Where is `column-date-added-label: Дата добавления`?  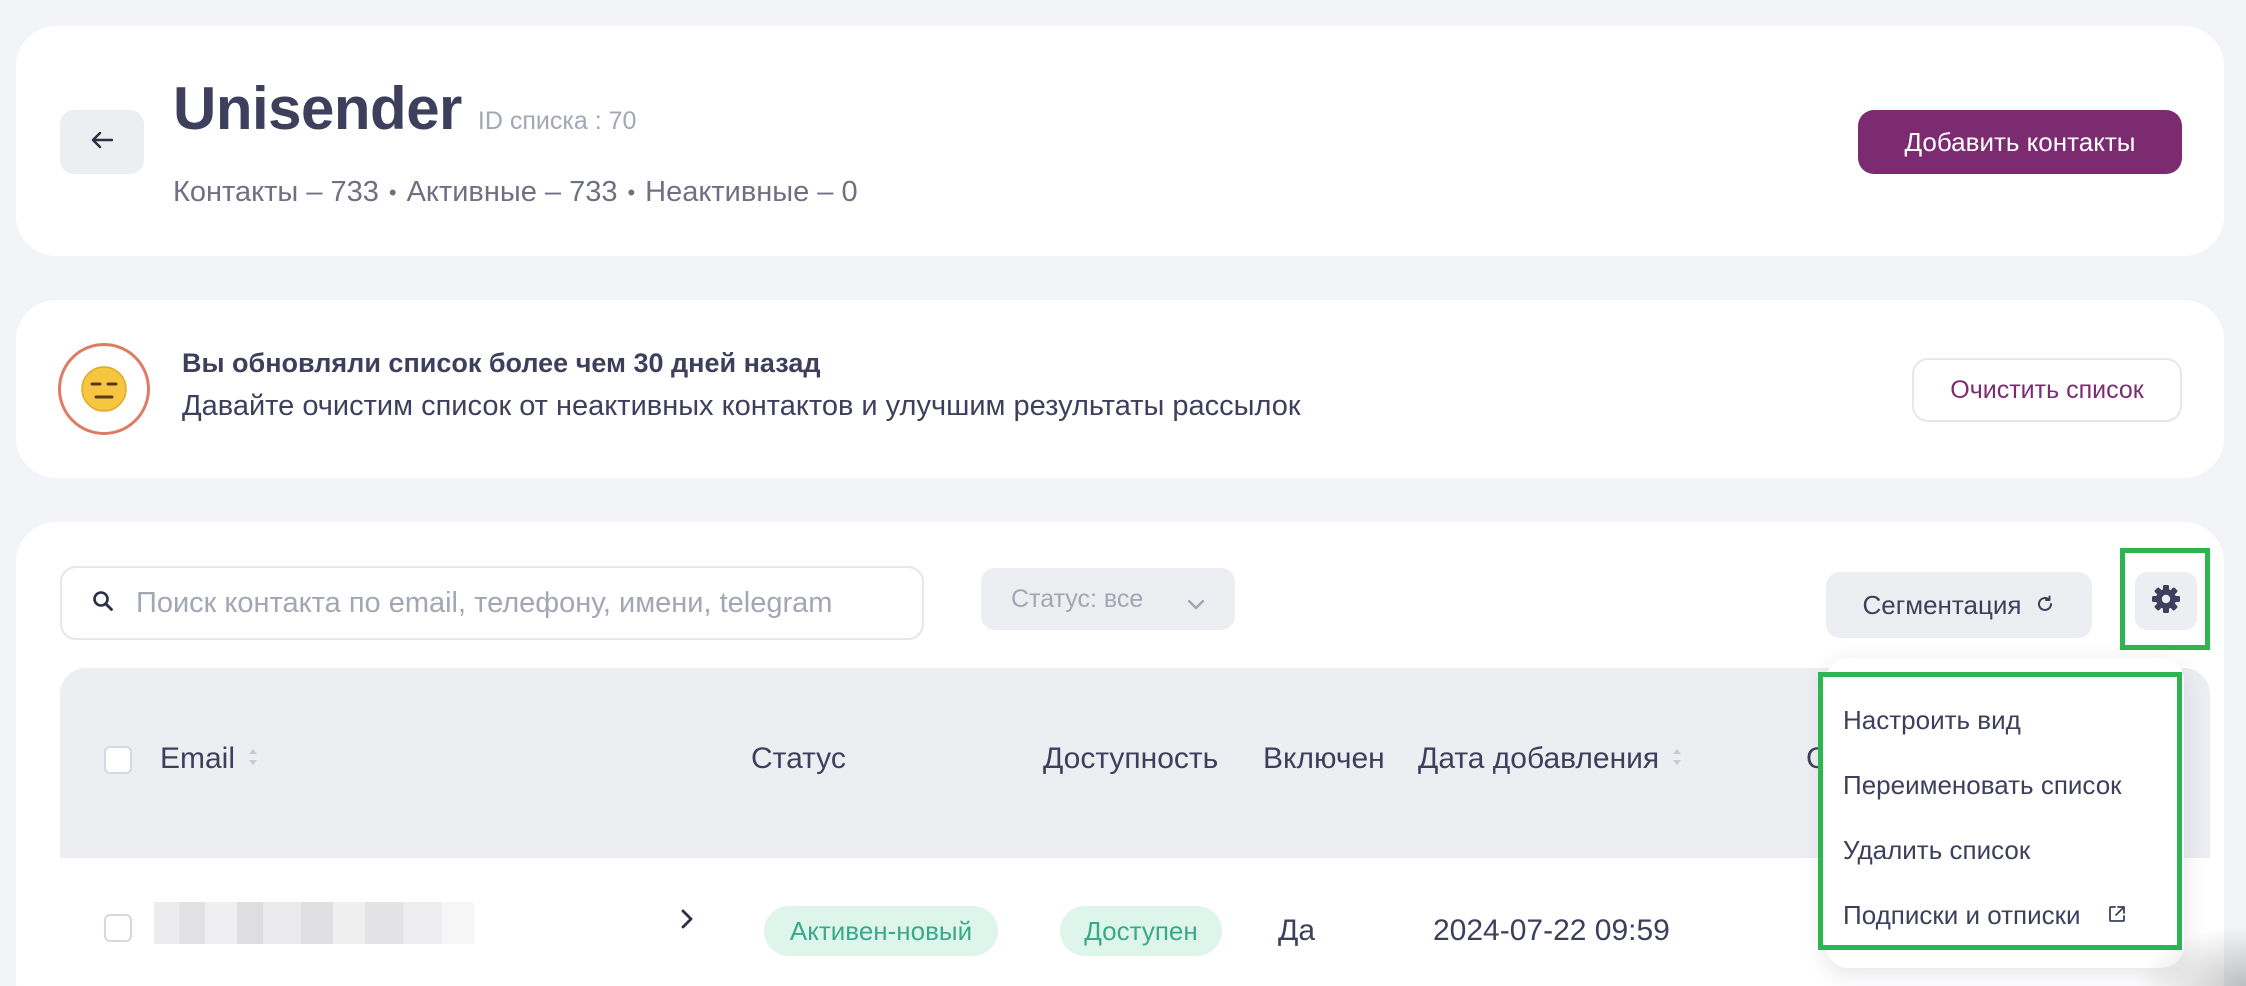
column-date-added-label: Дата добавления is located at coordinates (1539, 758).